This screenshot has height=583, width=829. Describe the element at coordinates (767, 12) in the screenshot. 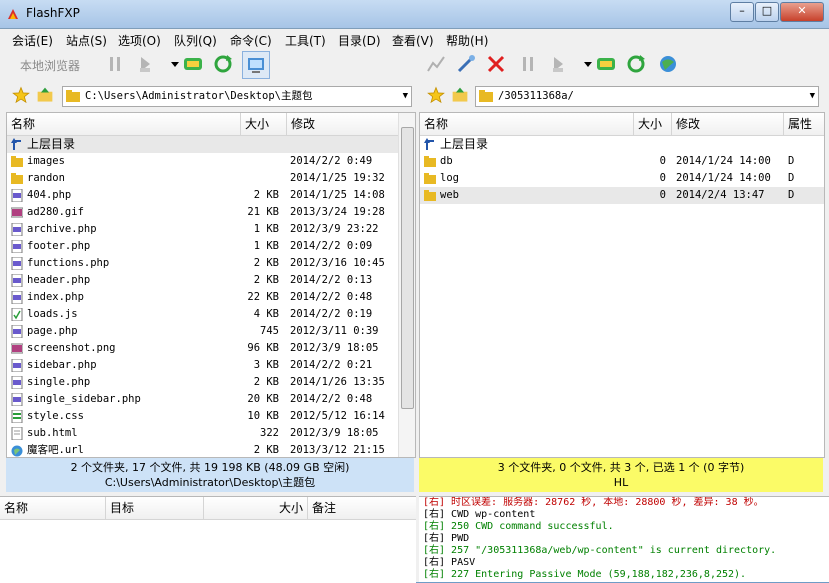

I see `maximize-button: □` at that location.